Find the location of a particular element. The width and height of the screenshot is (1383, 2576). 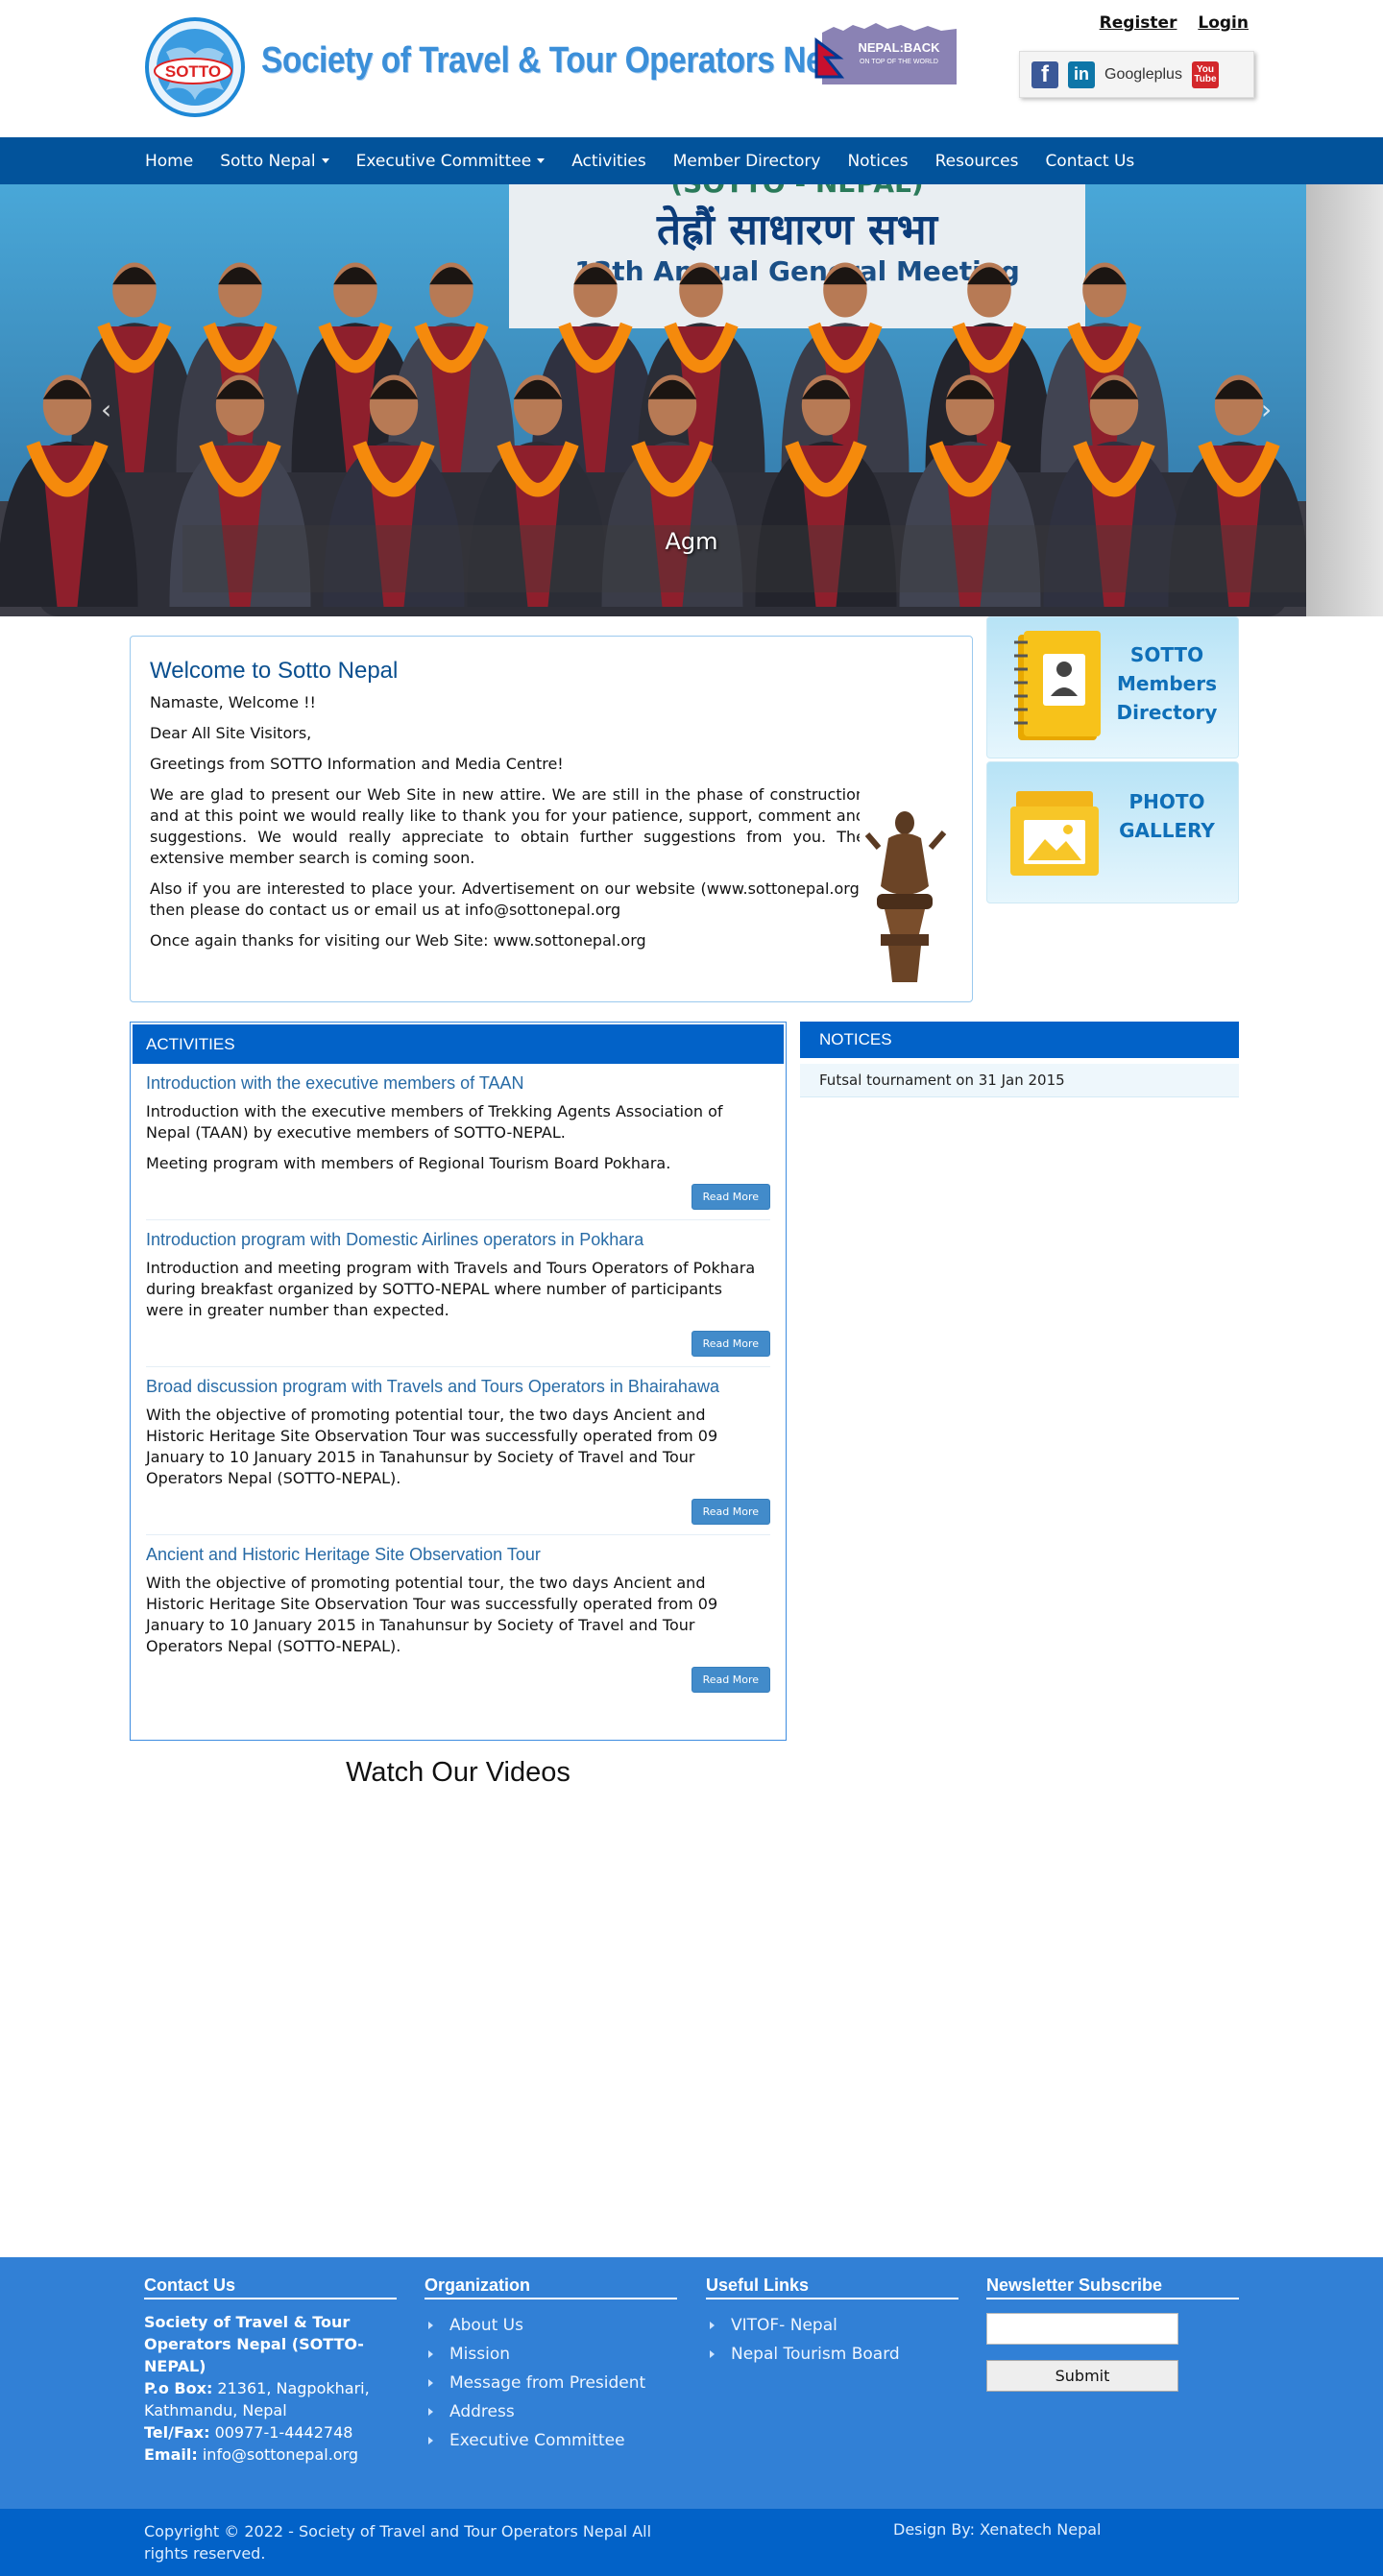

youtube-icon-text-bottom: Tube is located at coordinates (1205, 78).